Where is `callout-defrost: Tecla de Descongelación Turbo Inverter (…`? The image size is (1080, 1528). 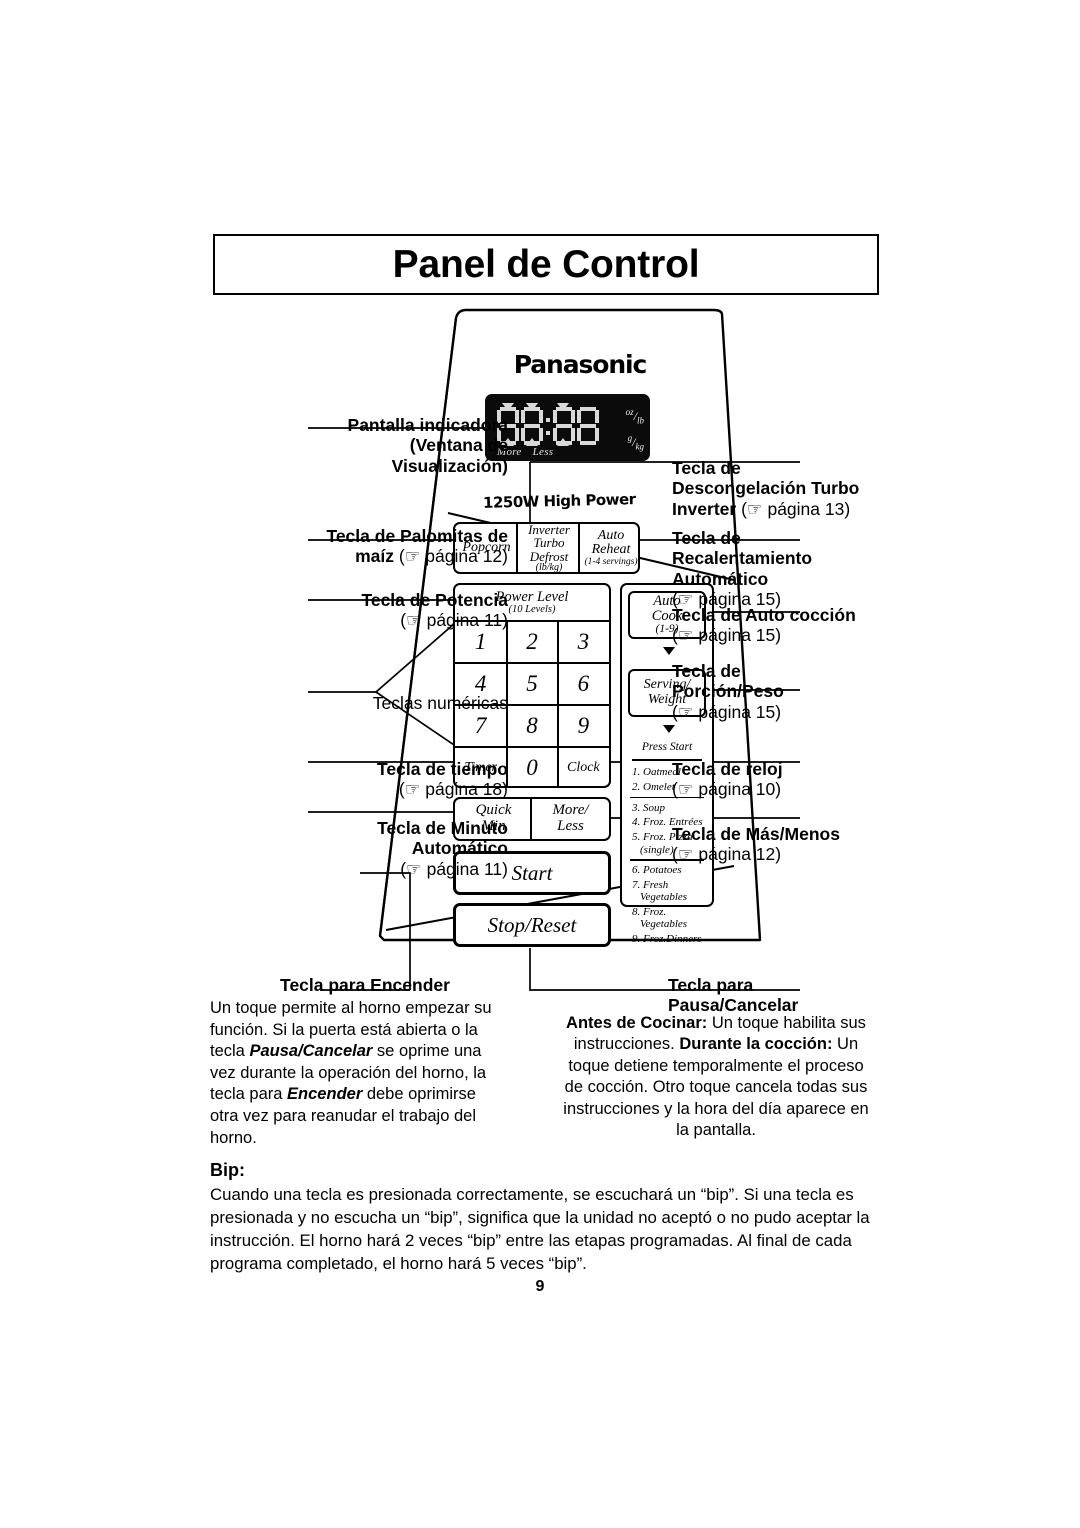
callout-defrost: Tecla de Descongelación Turbo Inverter (… is located at coordinates (779, 488).